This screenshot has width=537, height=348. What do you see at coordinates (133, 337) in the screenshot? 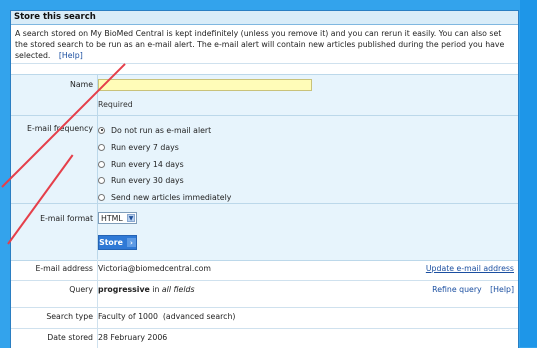
I see `date-stored-value: 28 February 2006` at bounding box center [133, 337].